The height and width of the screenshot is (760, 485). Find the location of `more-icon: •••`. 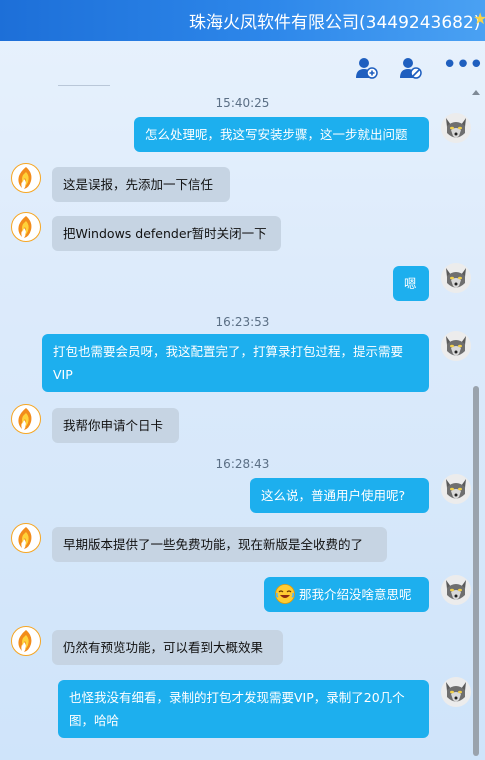

more-icon: ••• is located at coordinates (463, 65).